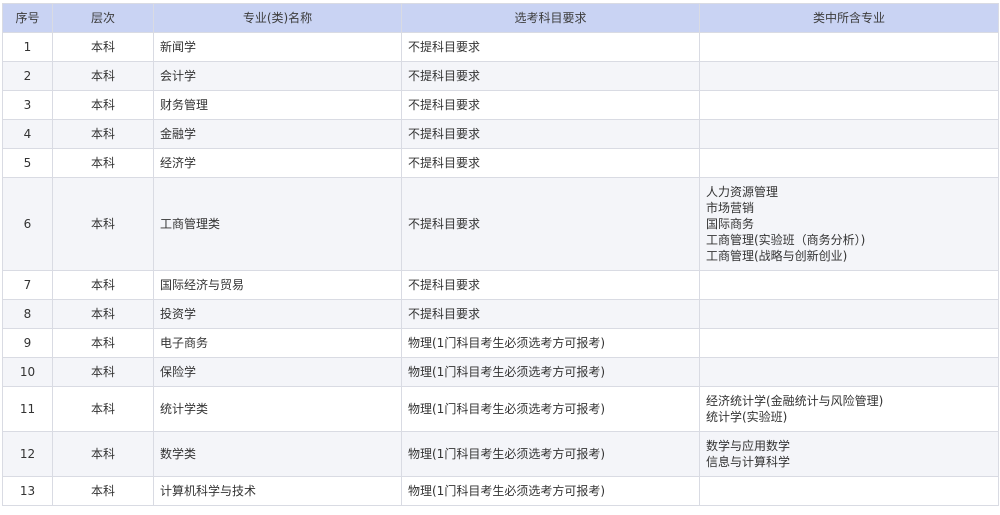 The width and height of the screenshot is (1000, 515). Describe the element at coordinates (277, 105) in the screenshot. I see `row-major-name: 财务管理` at that location.